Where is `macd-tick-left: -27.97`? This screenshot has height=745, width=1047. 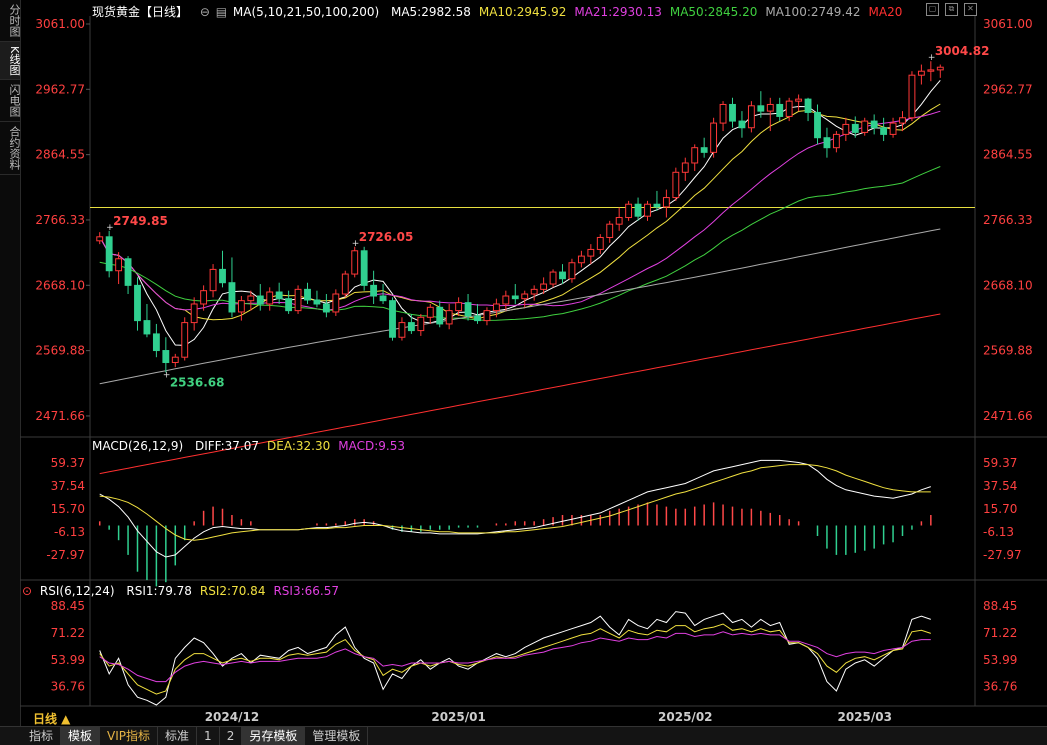
macd-tick-left: -27.97 is located at coordinates (65, 555).